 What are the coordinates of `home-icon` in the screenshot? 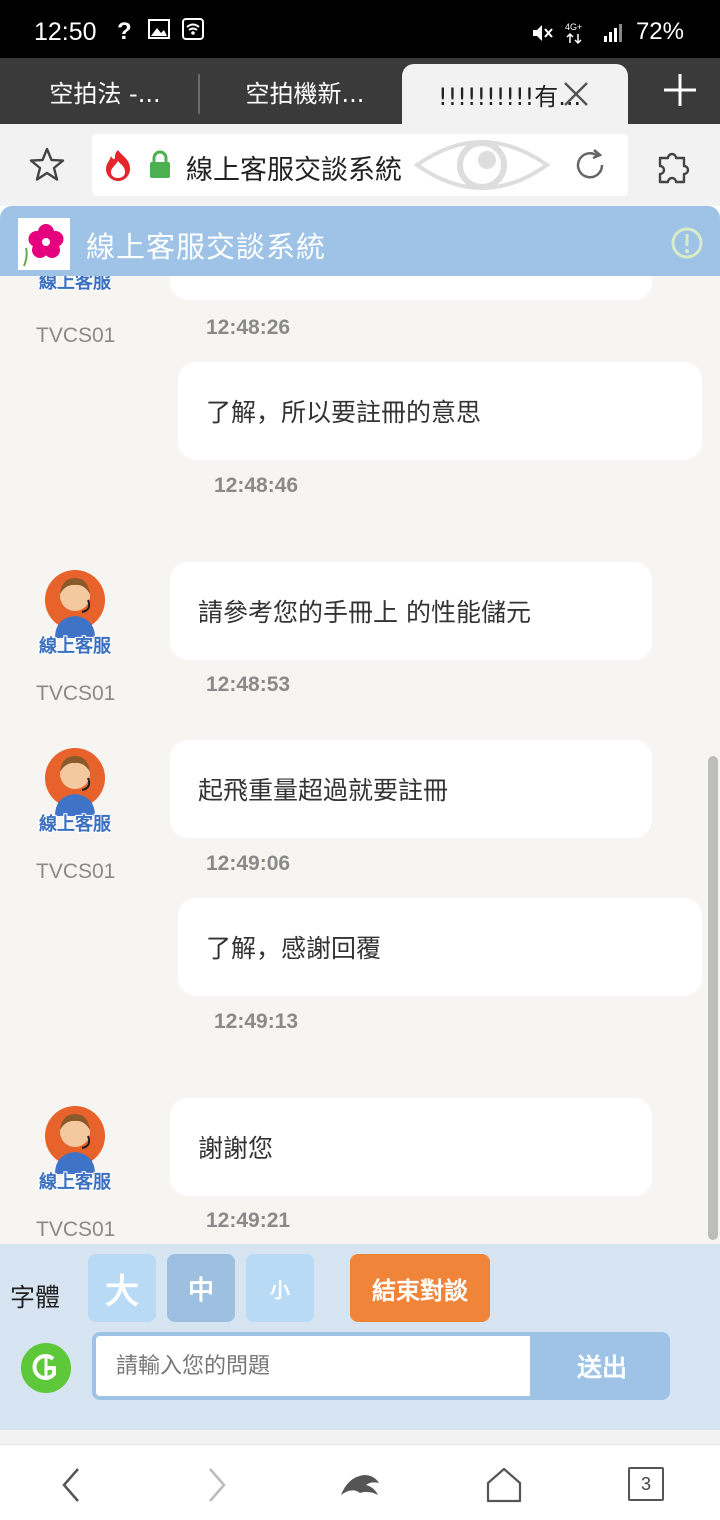 It's located at (504, 1485).